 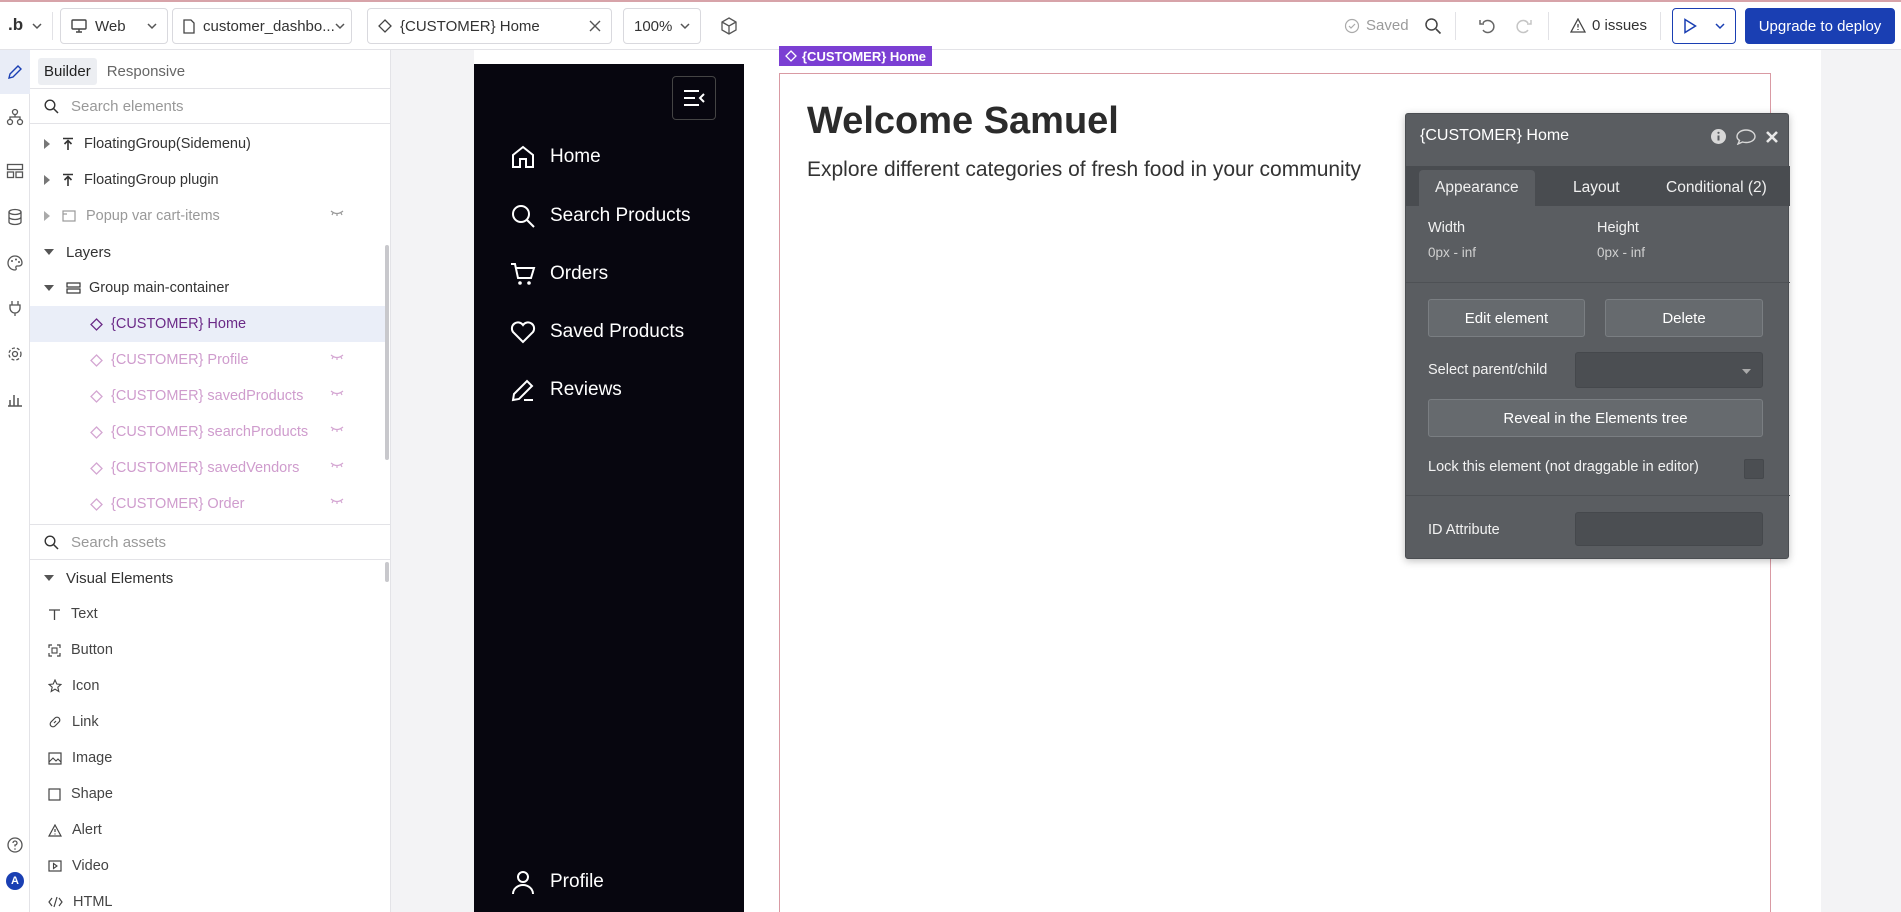 I want to click on selected-element-tag: {CUSTOMER} Home, so click(x=856, y=56).